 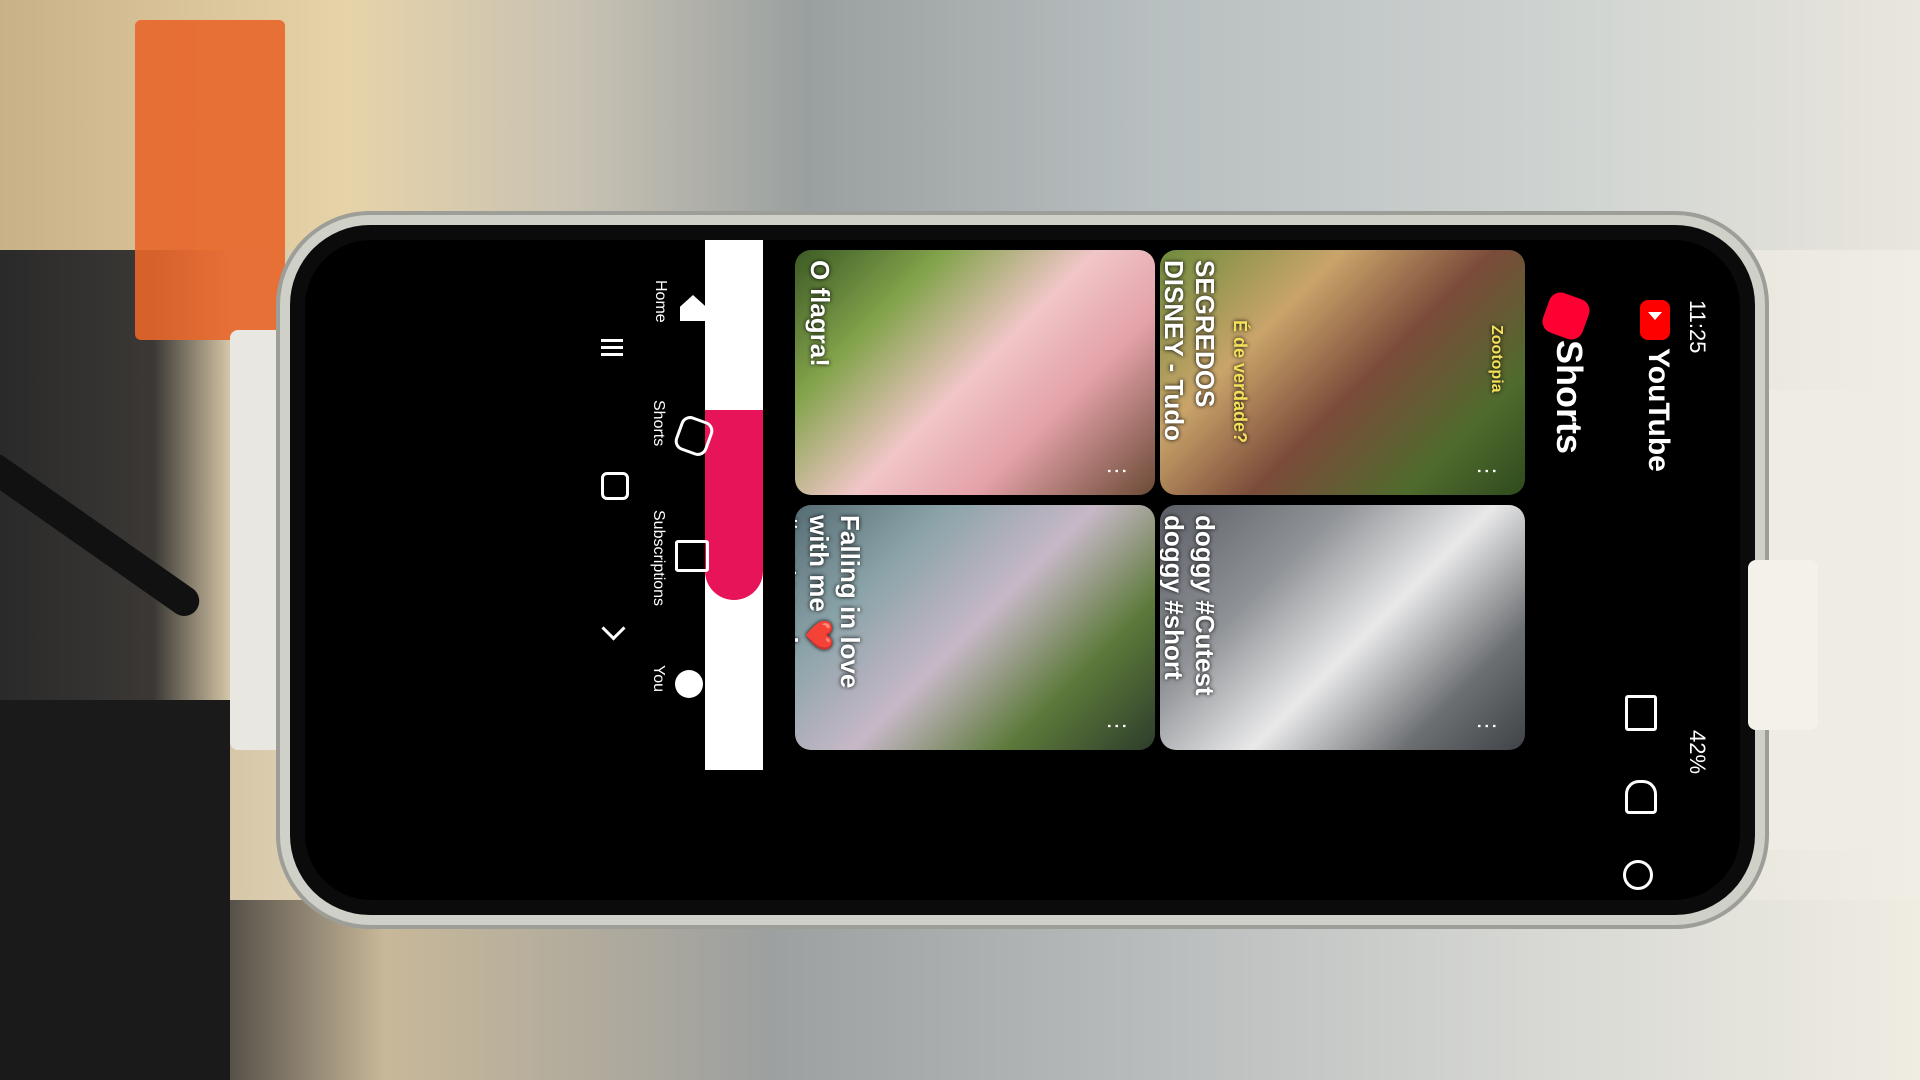 What do you see at coordinates (1697, 752) in the screenshot?
I see `status-battery: 42%` at bounding box center [1697, 752].